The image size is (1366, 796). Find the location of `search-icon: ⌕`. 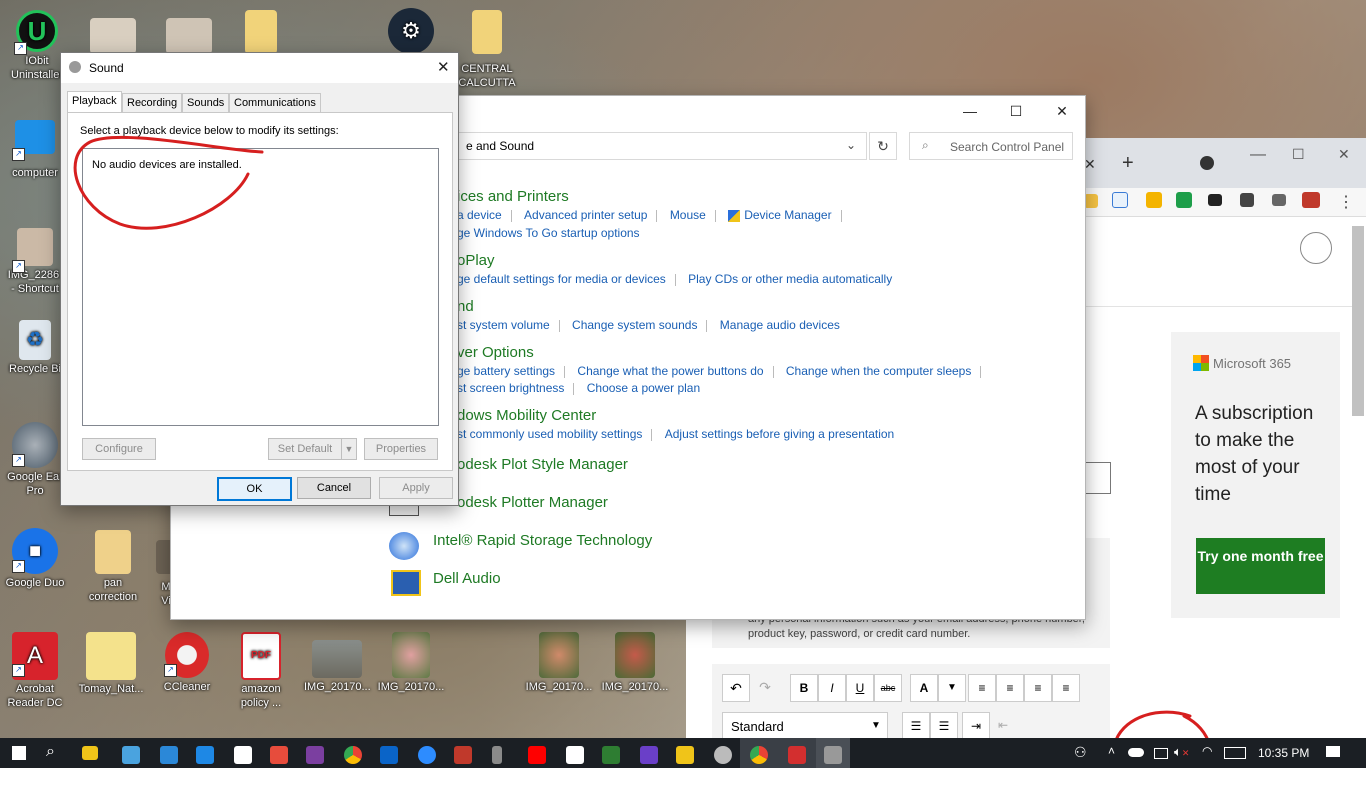

search-icon: ⌕ is located at coordinates (50, 752).